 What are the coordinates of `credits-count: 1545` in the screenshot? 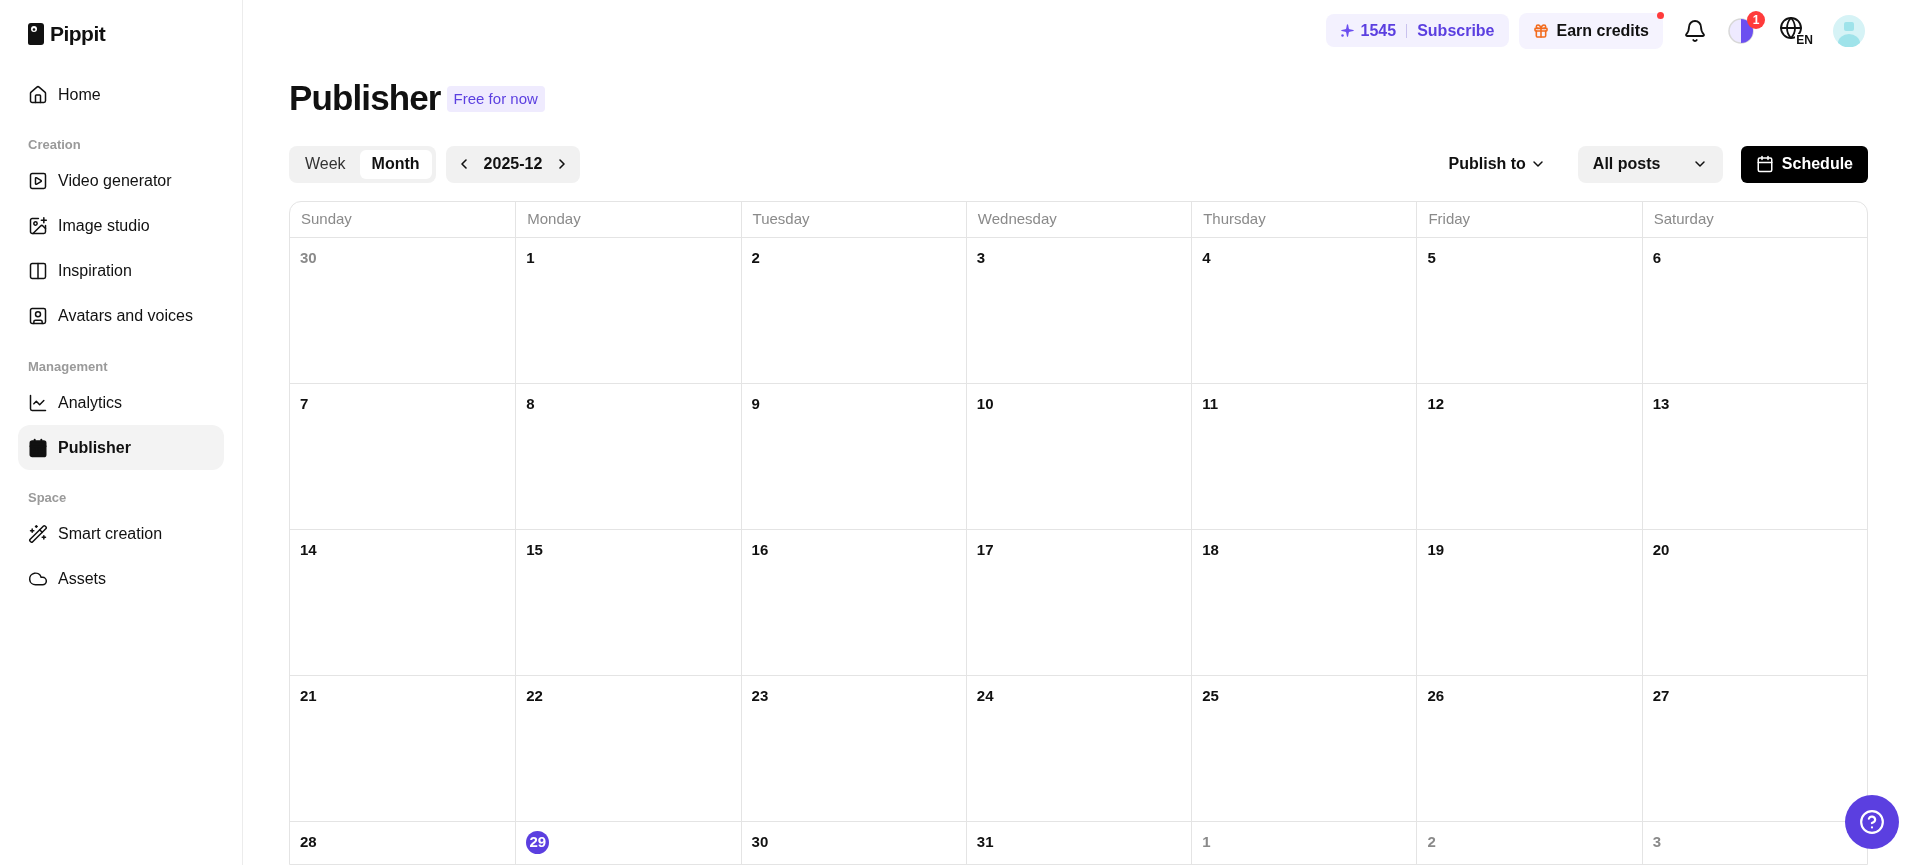 It's located at (1378, 31).